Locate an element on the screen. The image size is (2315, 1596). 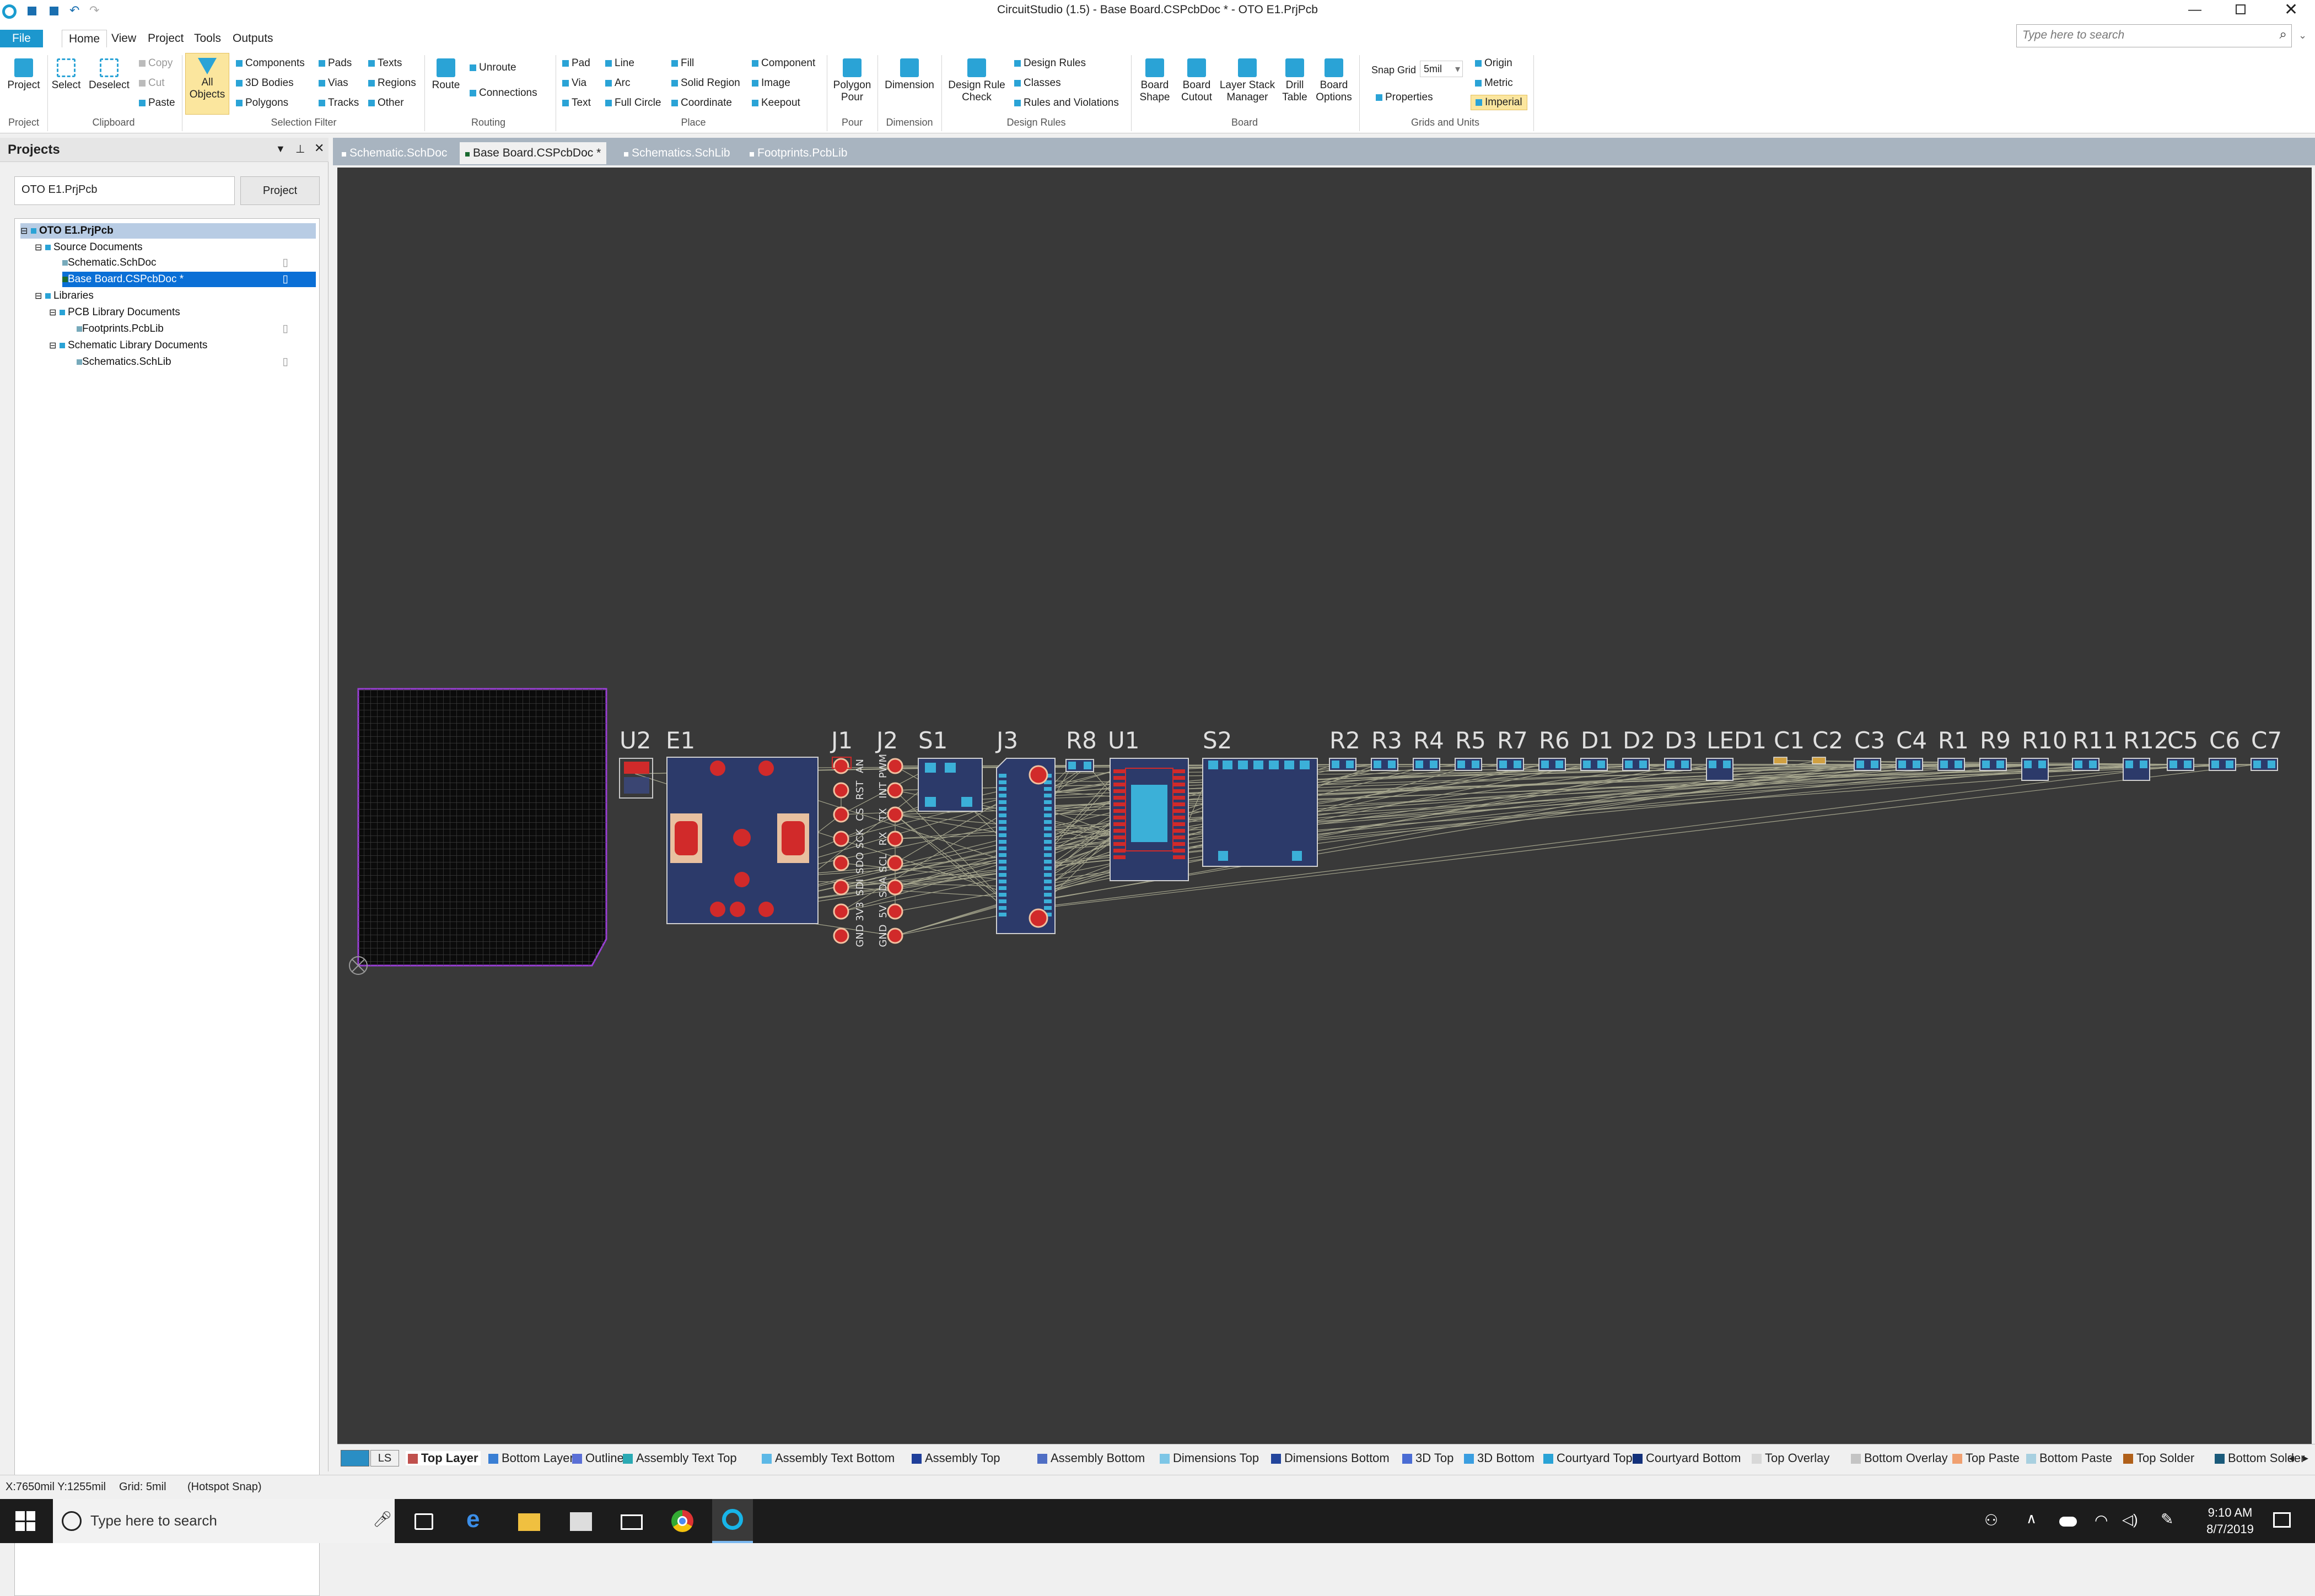
place-solid-region: Solid Region is located at coordinates (705, 83).